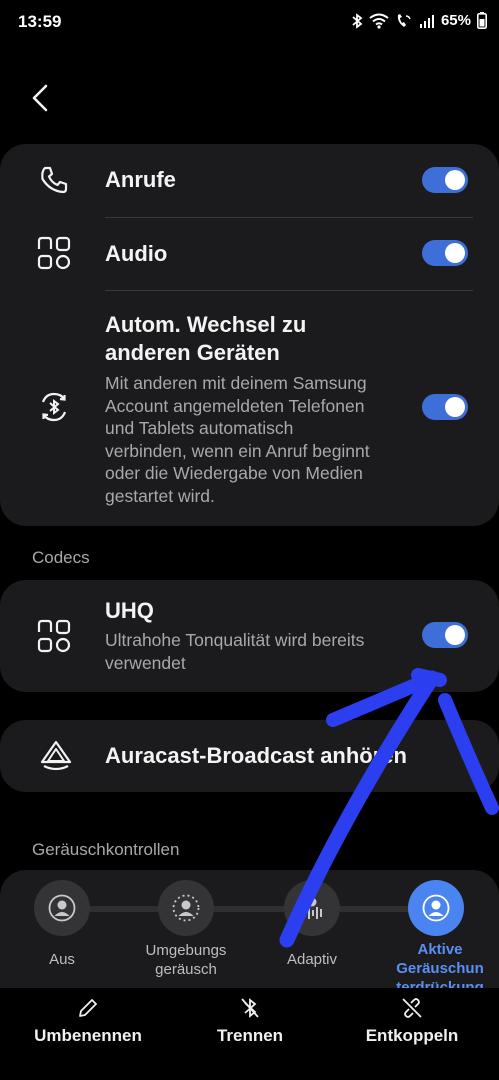  I want to click on back-button, so click(42, 98).